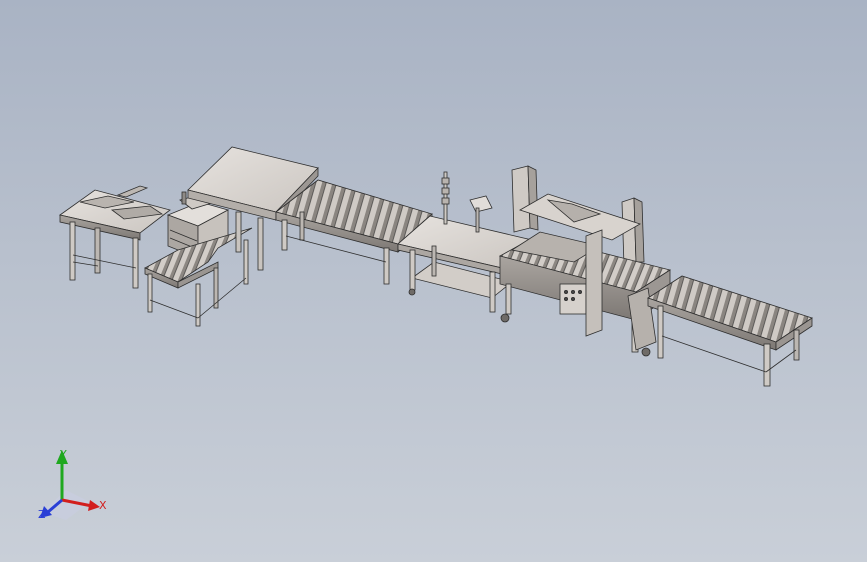  What do you see at coordinates (72, 484) in the screenshot?
I see `coordinate-triad: Y X Z` at bounding box center [72, 484].